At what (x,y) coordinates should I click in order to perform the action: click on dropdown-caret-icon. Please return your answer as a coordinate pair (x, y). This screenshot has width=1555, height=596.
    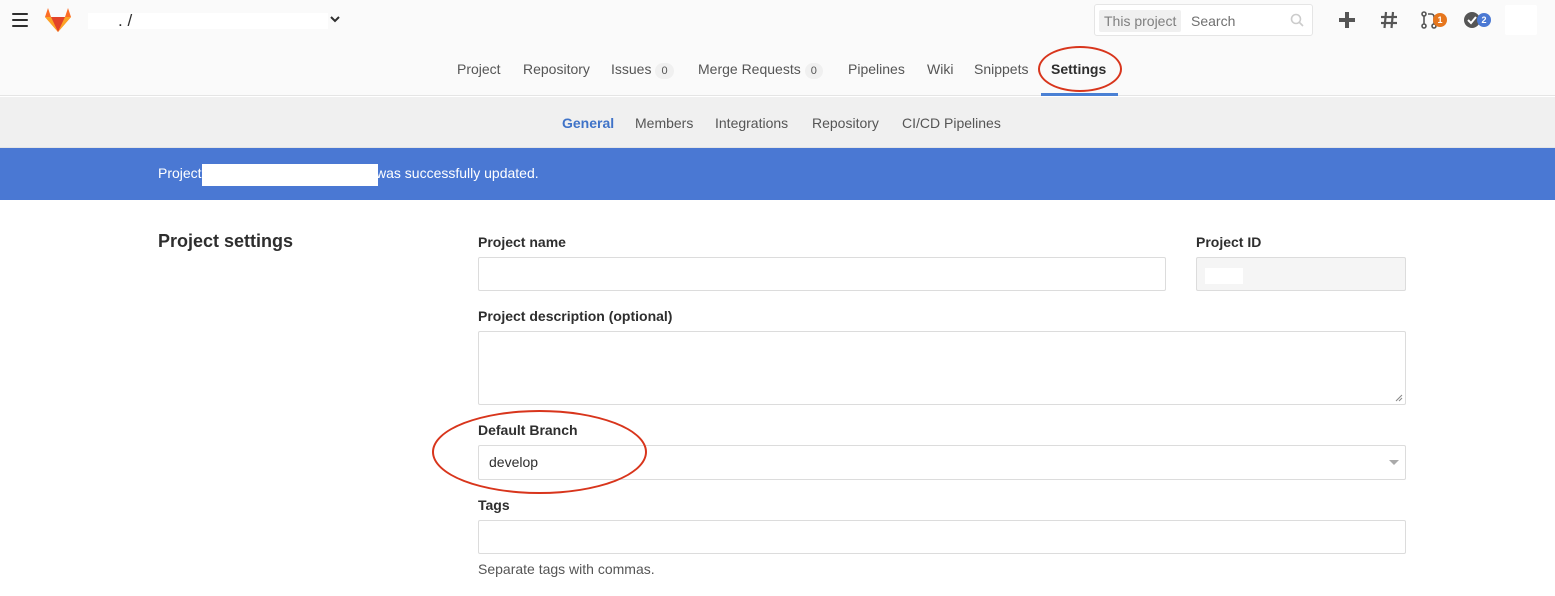
    Looking at the image, I should click on (1394, 462).